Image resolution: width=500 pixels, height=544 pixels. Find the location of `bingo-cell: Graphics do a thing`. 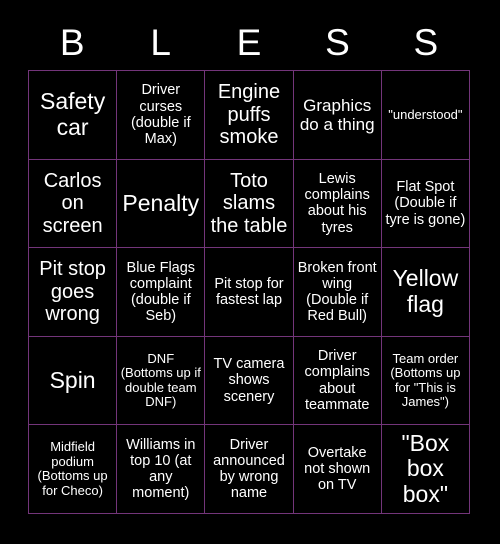

bingo-cell: Graphics do a thing is located at coordinates (337, 115).